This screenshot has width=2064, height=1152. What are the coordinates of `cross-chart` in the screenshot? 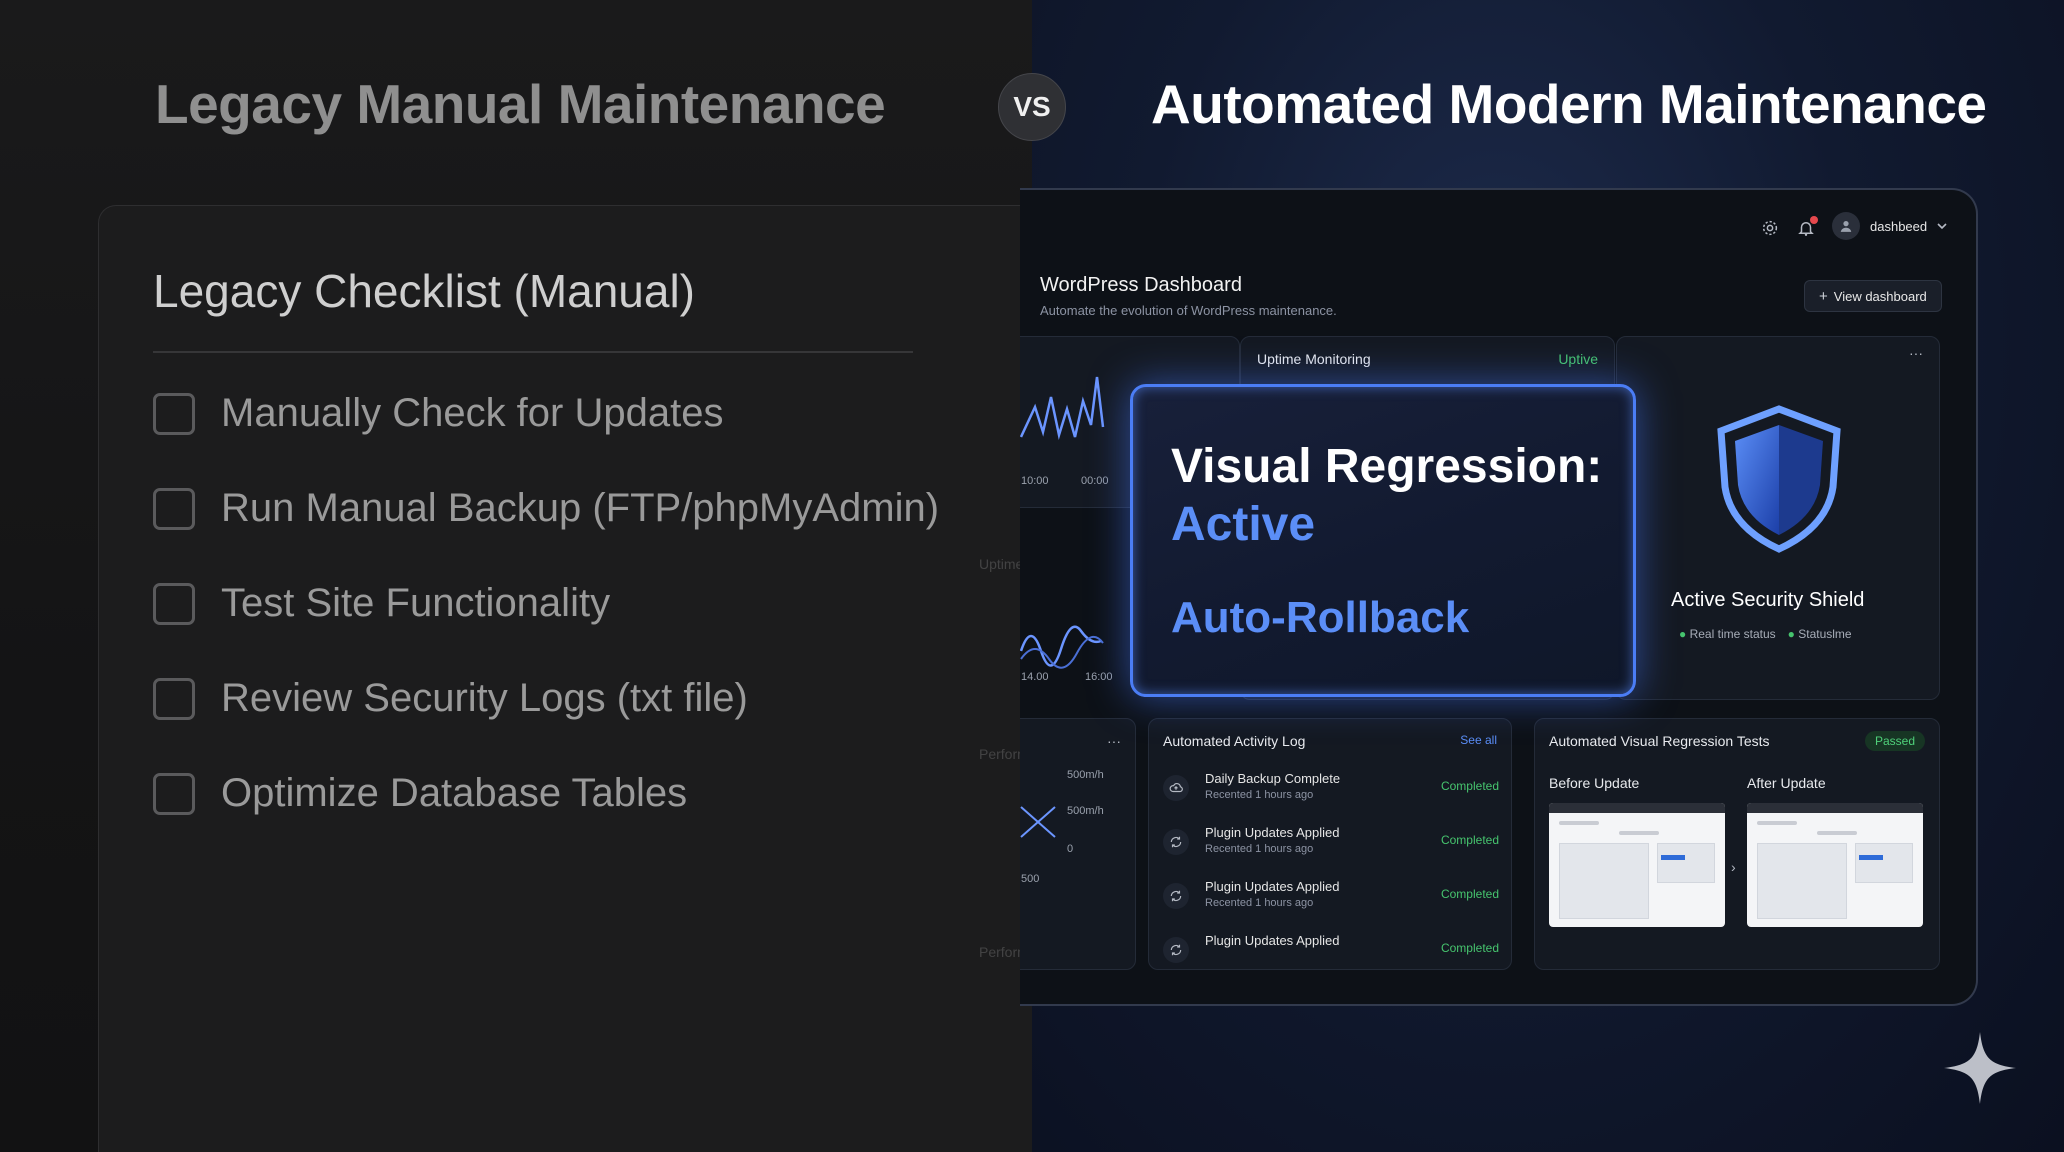 It's located at (1038, 822).